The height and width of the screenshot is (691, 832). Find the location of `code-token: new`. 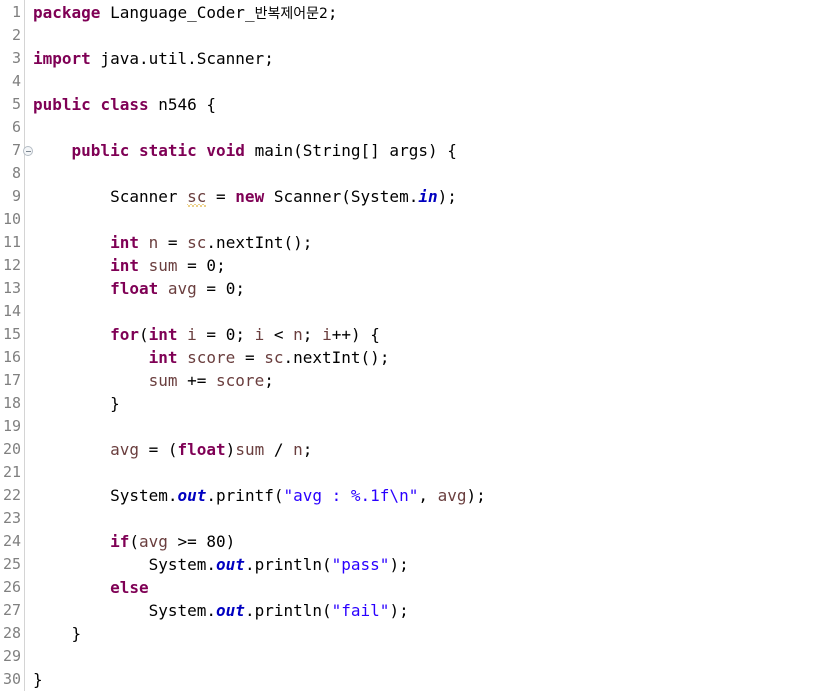

code-token: new is located at coordinates (250, 196).